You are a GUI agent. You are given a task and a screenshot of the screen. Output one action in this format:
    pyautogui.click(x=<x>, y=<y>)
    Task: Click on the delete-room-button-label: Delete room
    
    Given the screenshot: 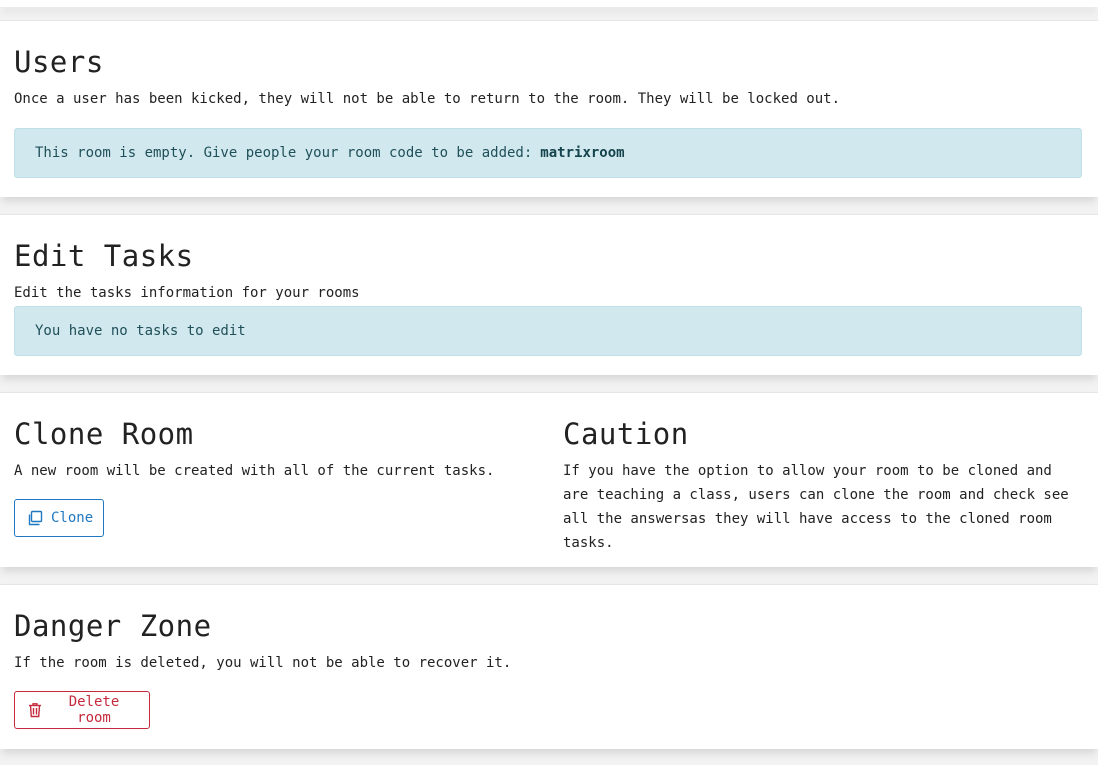 What is the action you would take?
    pyautogui.click(x=94, y=710)
    